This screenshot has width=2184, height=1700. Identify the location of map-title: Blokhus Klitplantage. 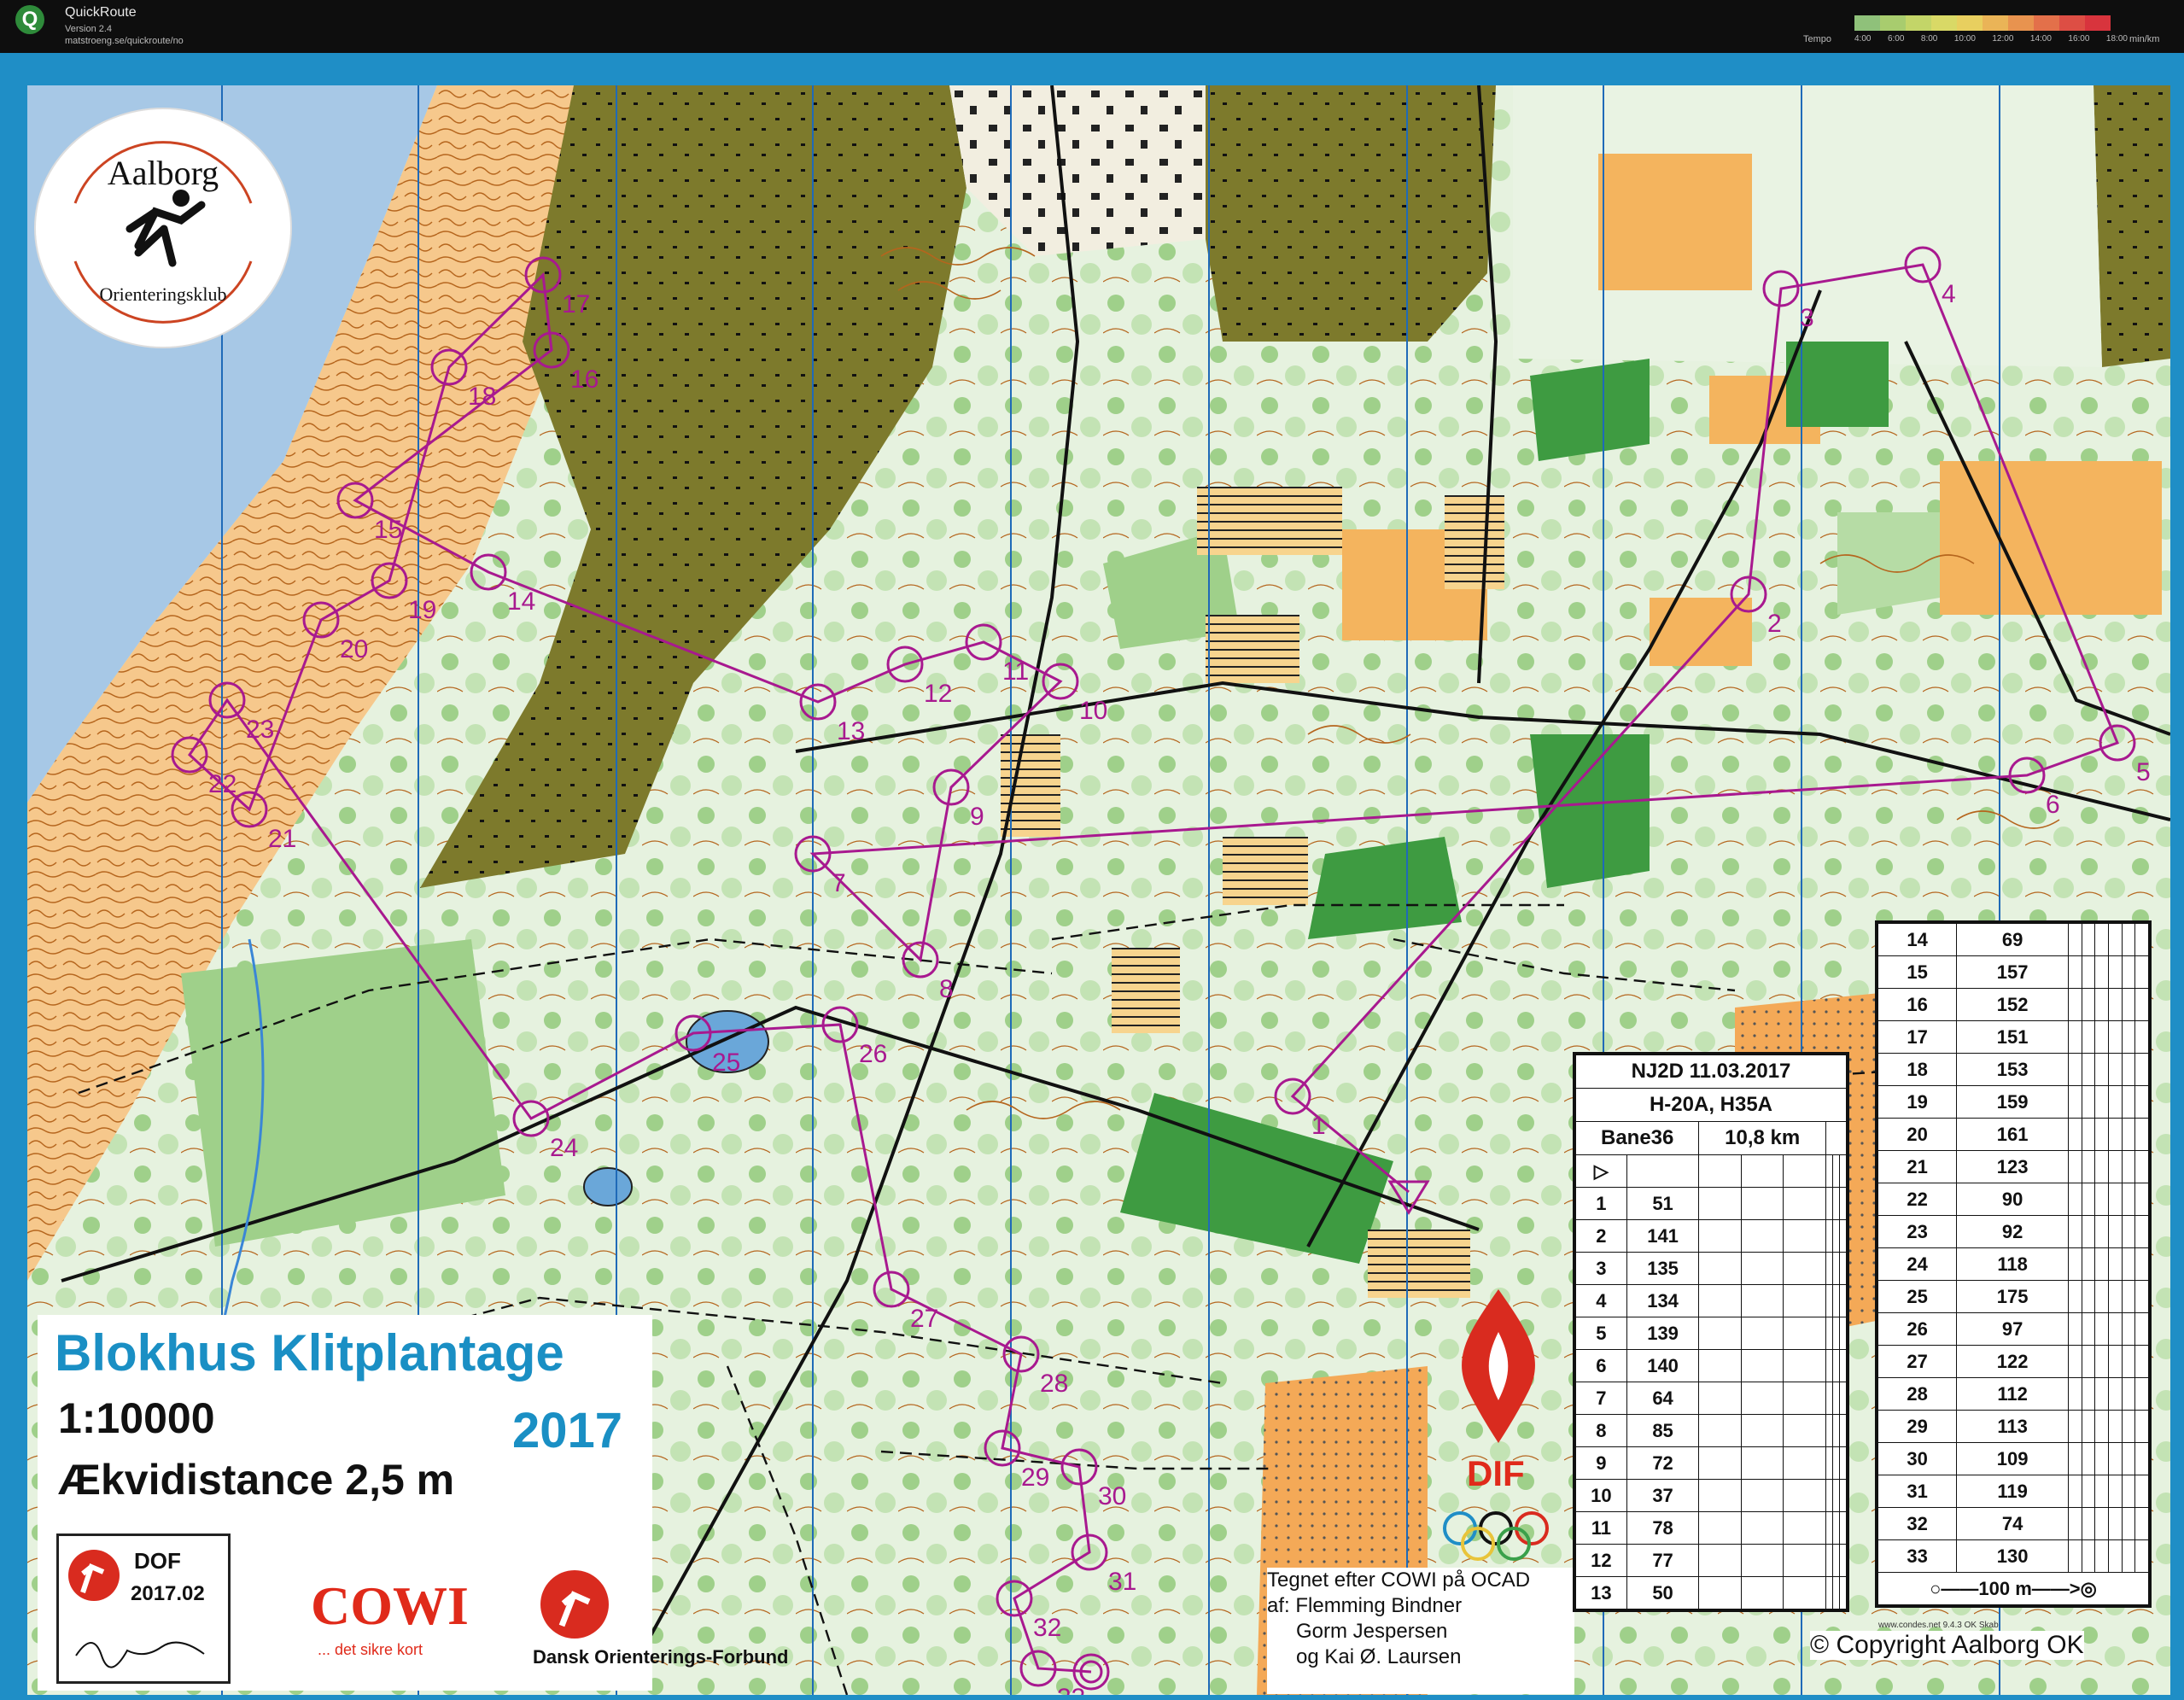
(309, 1353).